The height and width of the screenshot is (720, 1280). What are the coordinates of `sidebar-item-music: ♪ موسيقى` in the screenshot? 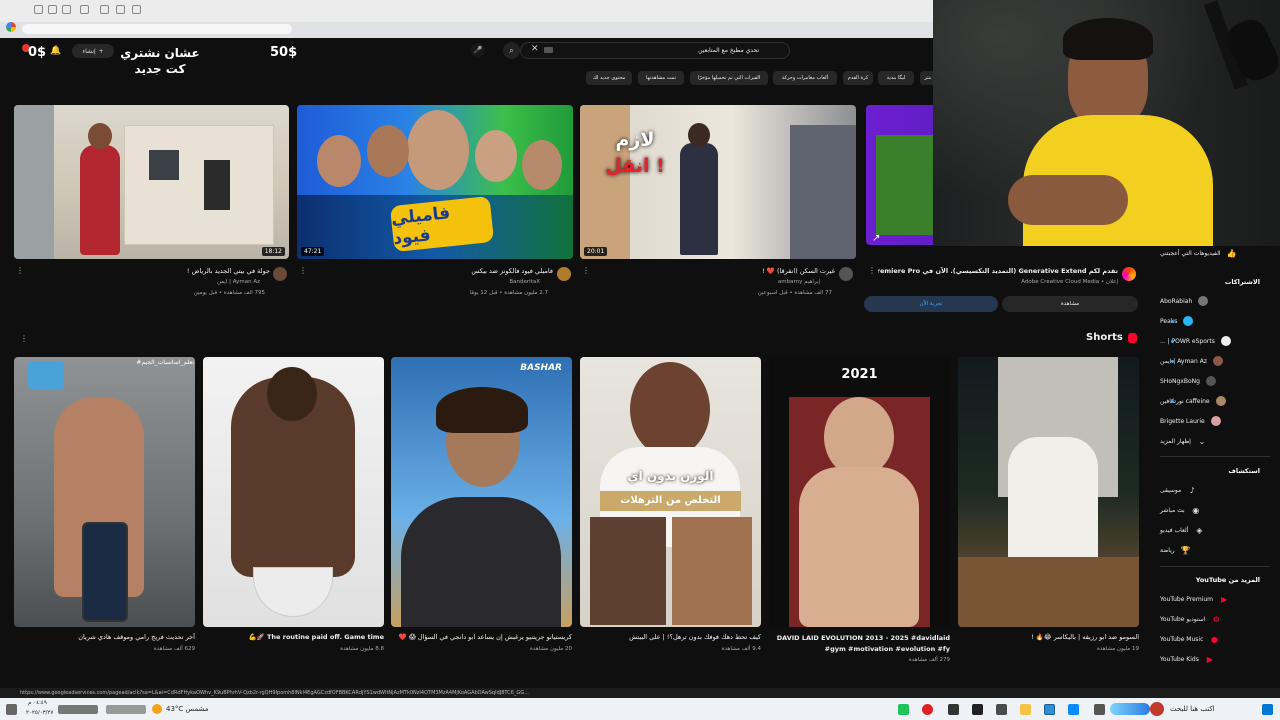 It's located at (1215, 490).